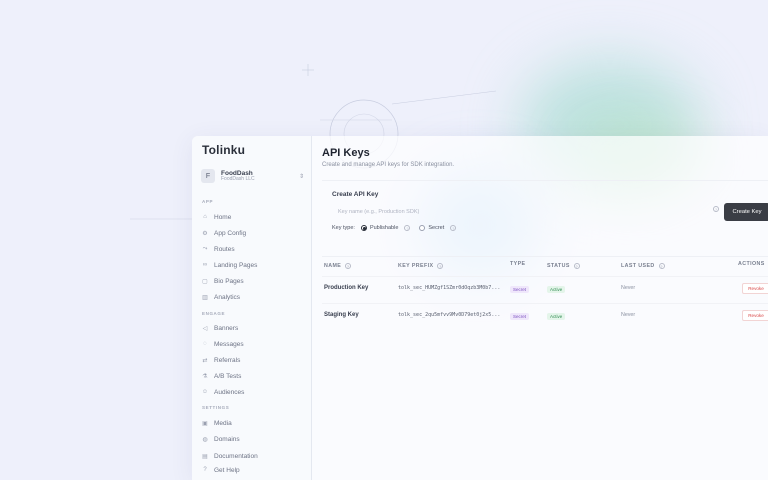 The height and width of the screenshot is (480, 768). I want to click on users-icon: ☺, so click(205, 392).